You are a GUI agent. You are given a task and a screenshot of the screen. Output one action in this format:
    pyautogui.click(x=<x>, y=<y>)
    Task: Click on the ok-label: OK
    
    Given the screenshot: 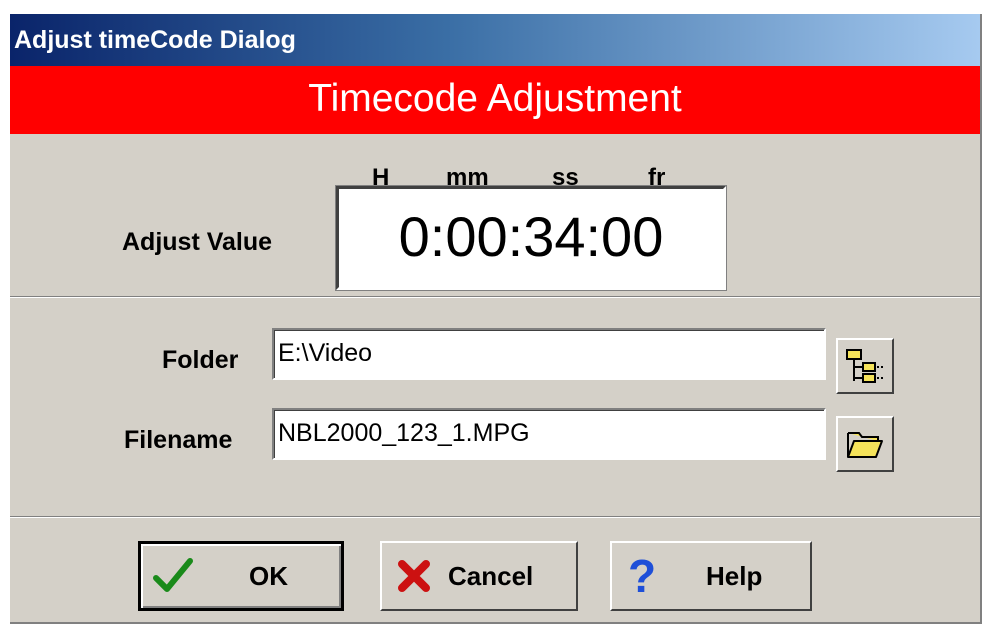 What is the action you would take?
    pyautogui.click(x=268, y=575)
    